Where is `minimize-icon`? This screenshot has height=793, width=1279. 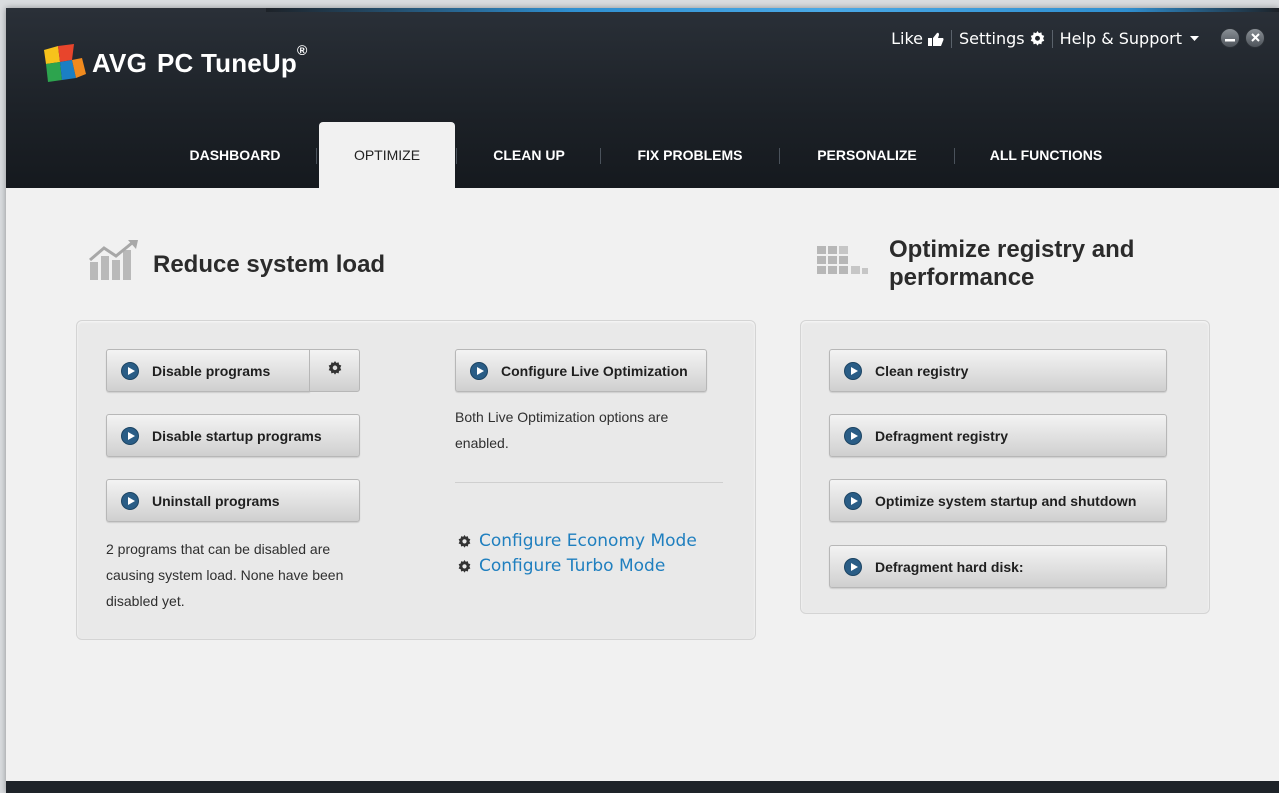 minimize-icon is located at coordinates (1230, 38).